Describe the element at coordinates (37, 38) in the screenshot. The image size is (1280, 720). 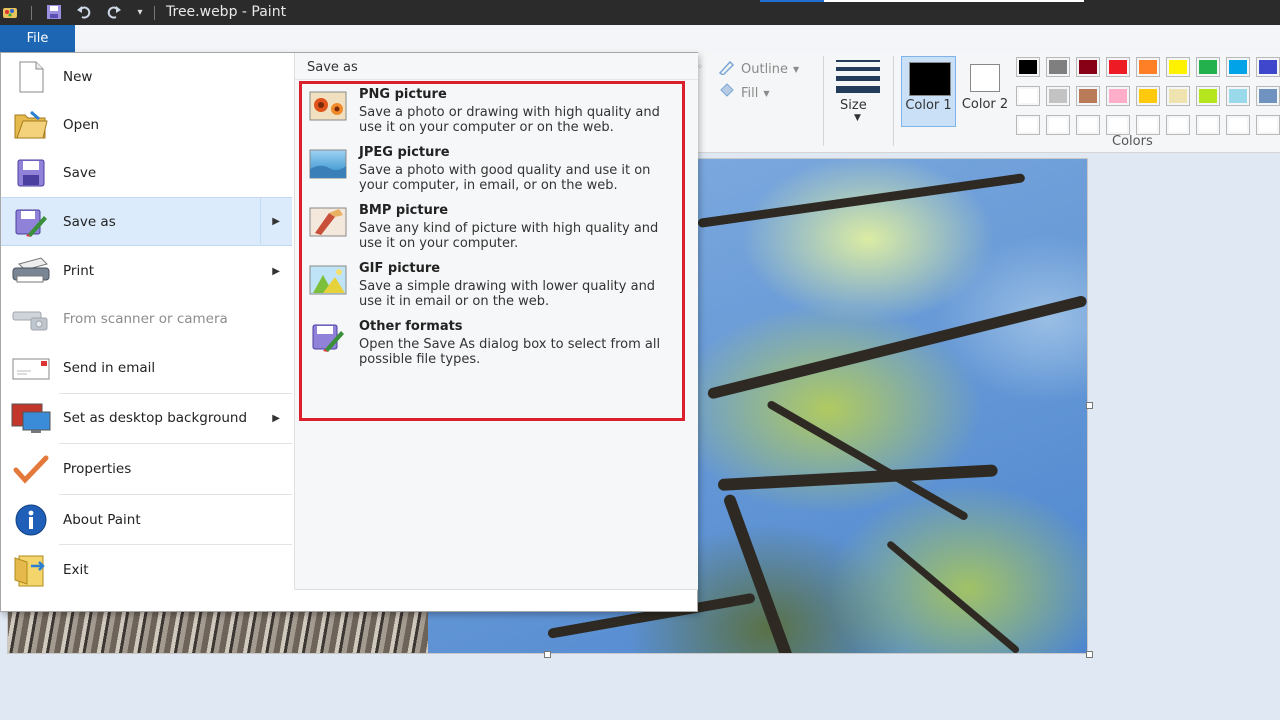
I see `file-tab: File` at that location.